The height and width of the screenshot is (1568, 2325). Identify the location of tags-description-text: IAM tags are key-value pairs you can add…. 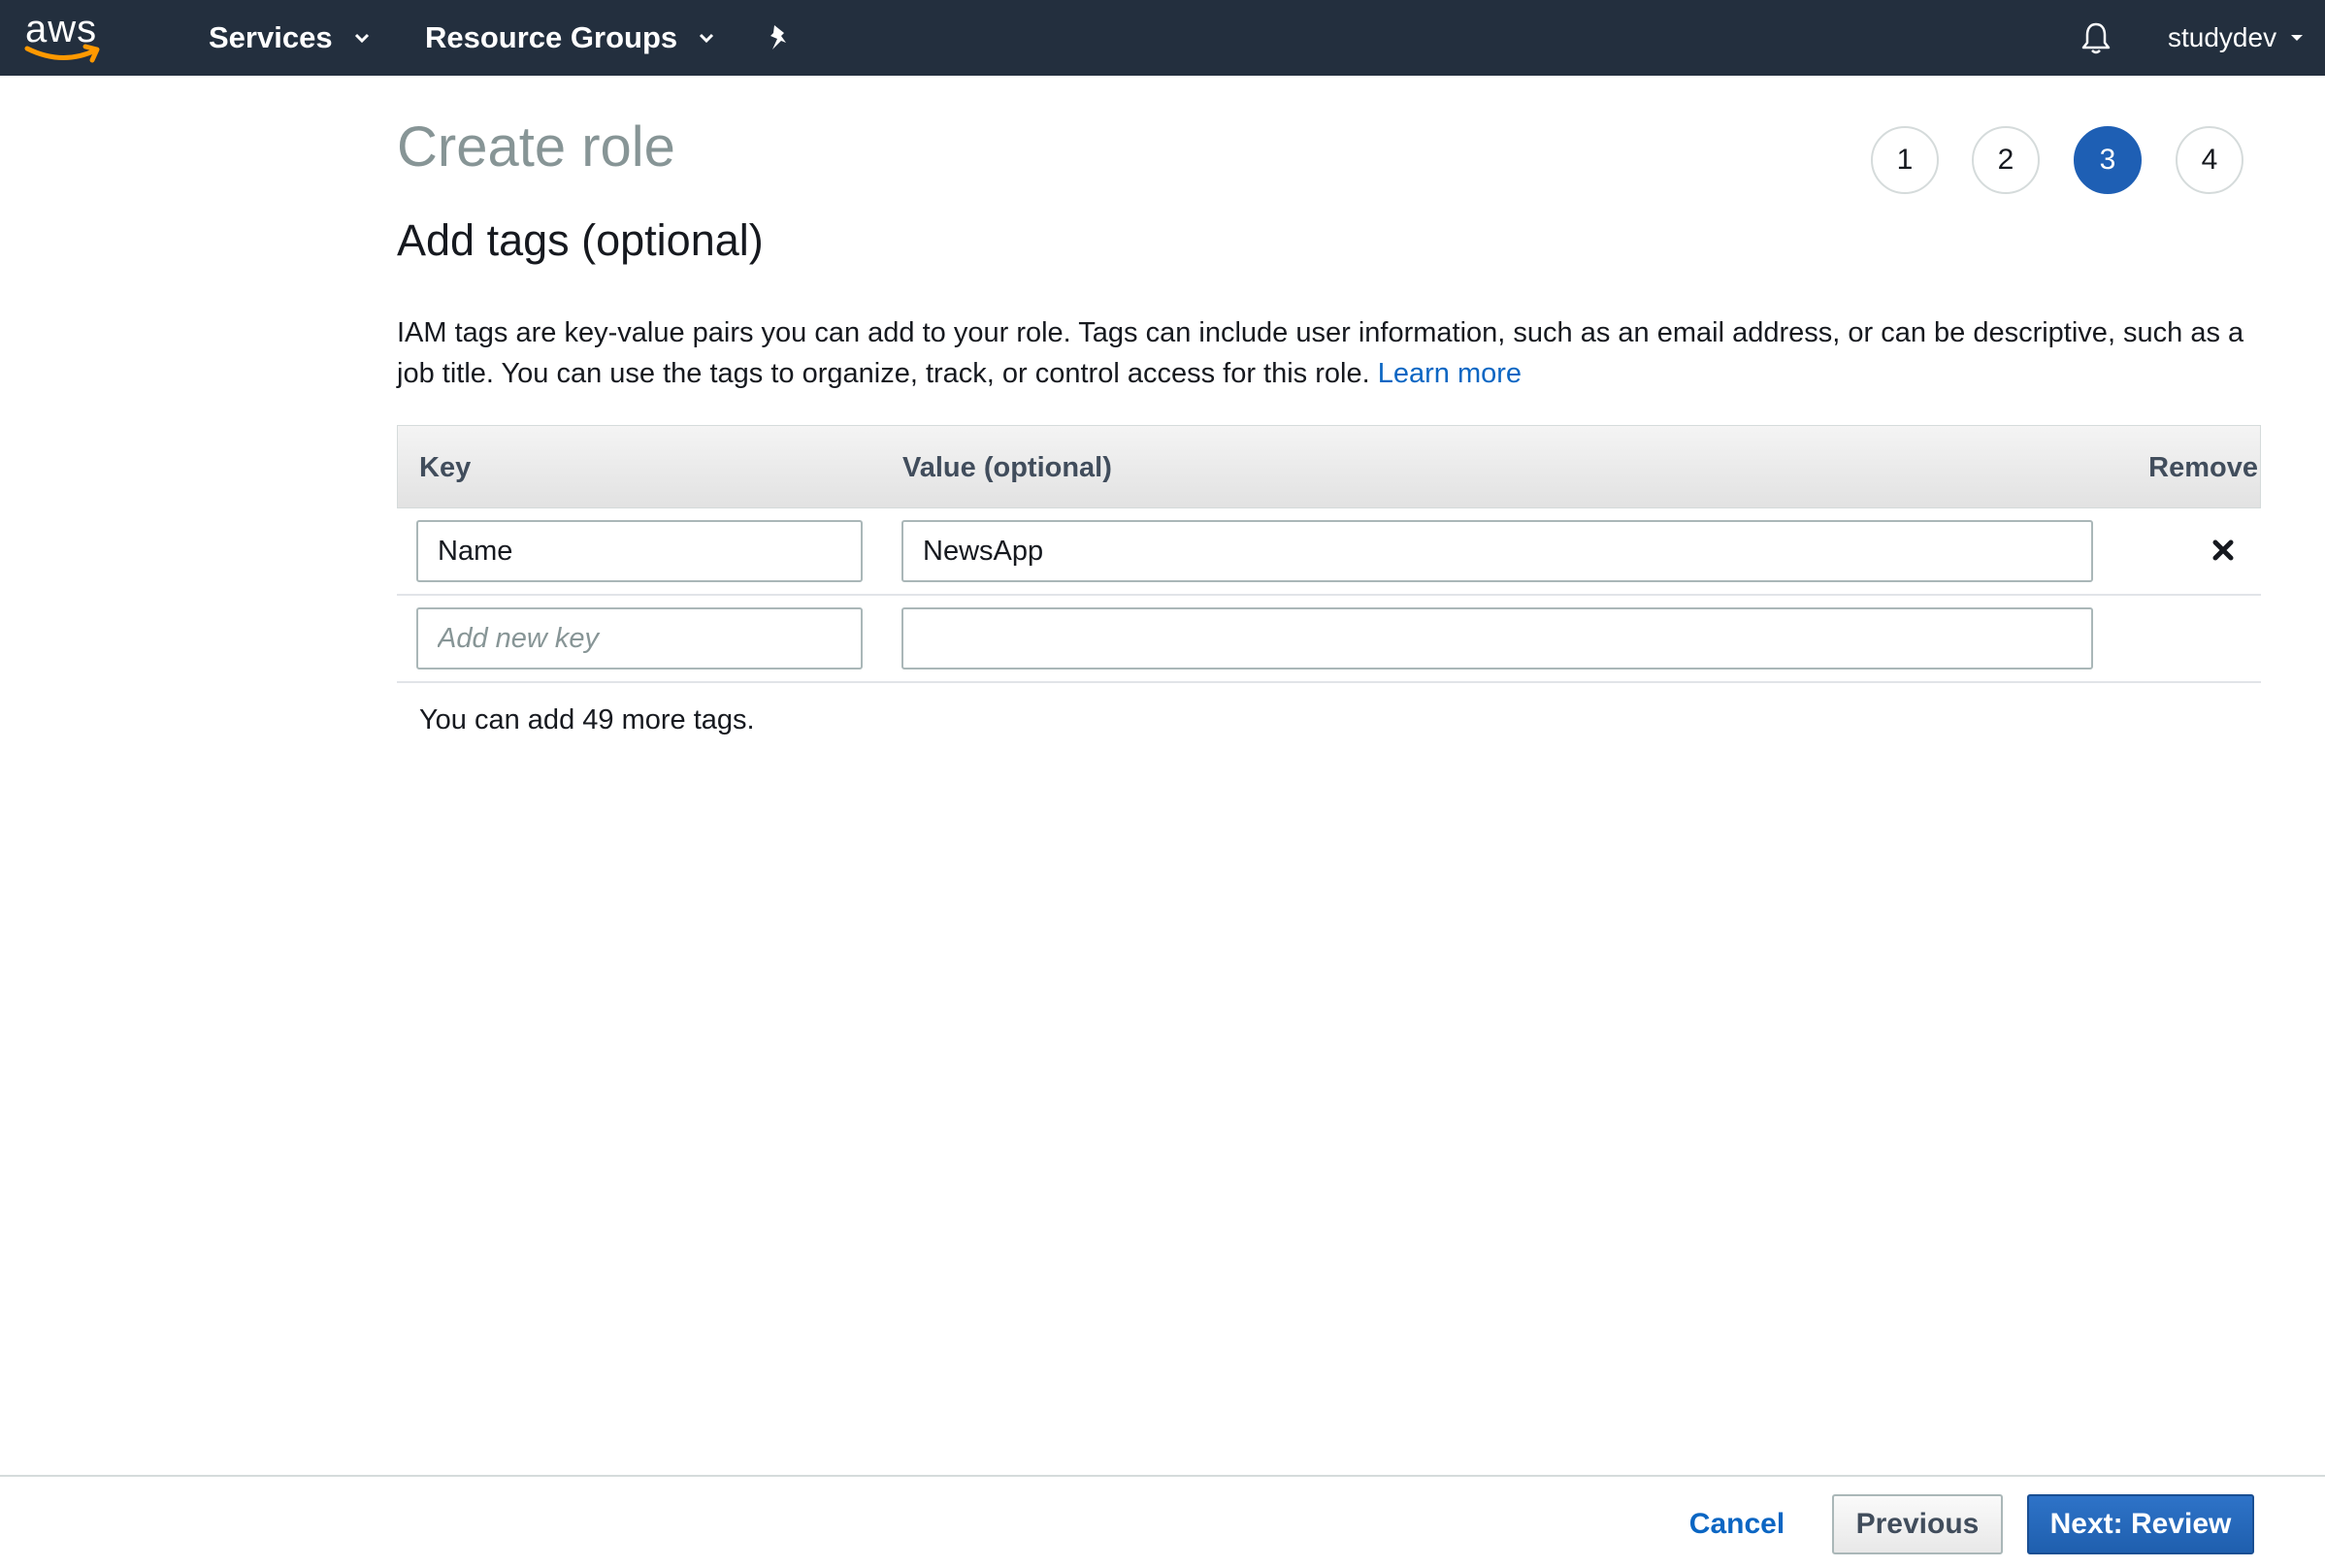
(1320, 353).